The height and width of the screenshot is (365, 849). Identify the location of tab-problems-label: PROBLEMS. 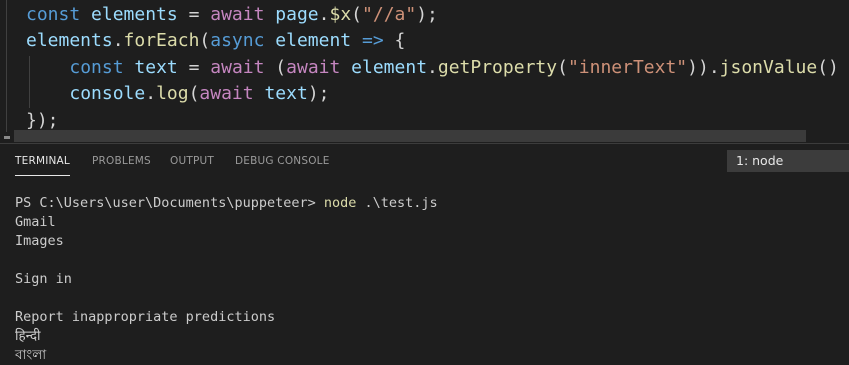
(121, 161).